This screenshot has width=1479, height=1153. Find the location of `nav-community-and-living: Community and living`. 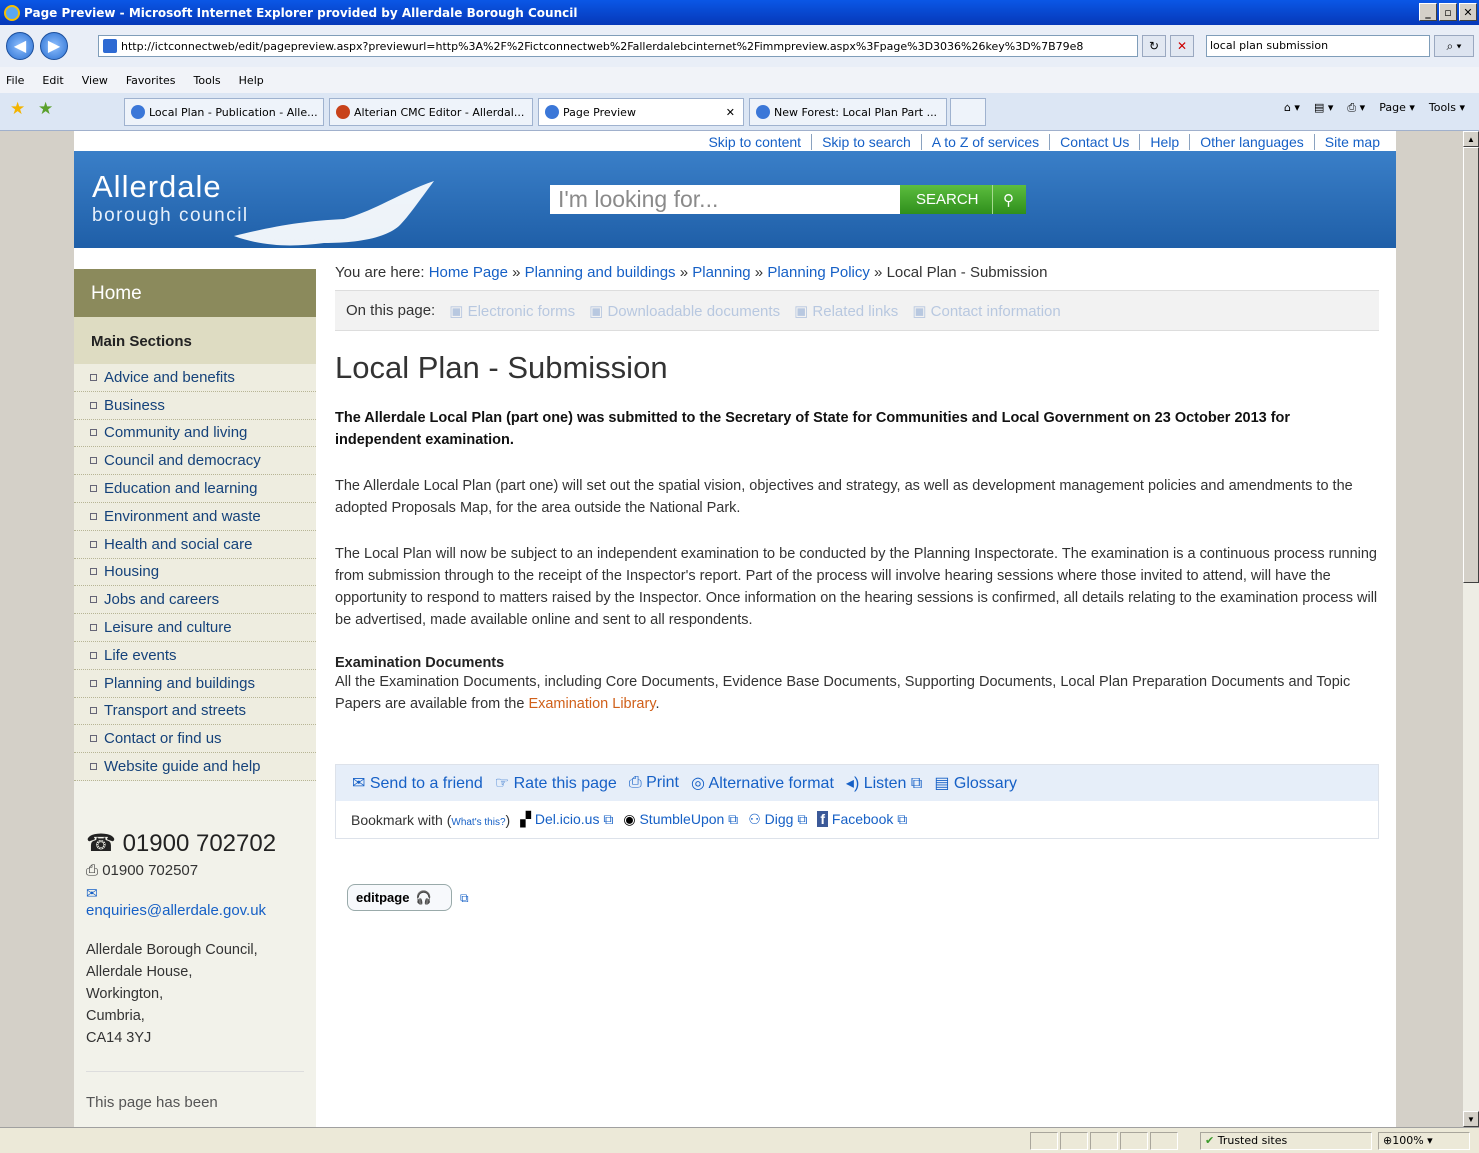

nav-community-and-living: Community and living is located at coordinates (195, 433).